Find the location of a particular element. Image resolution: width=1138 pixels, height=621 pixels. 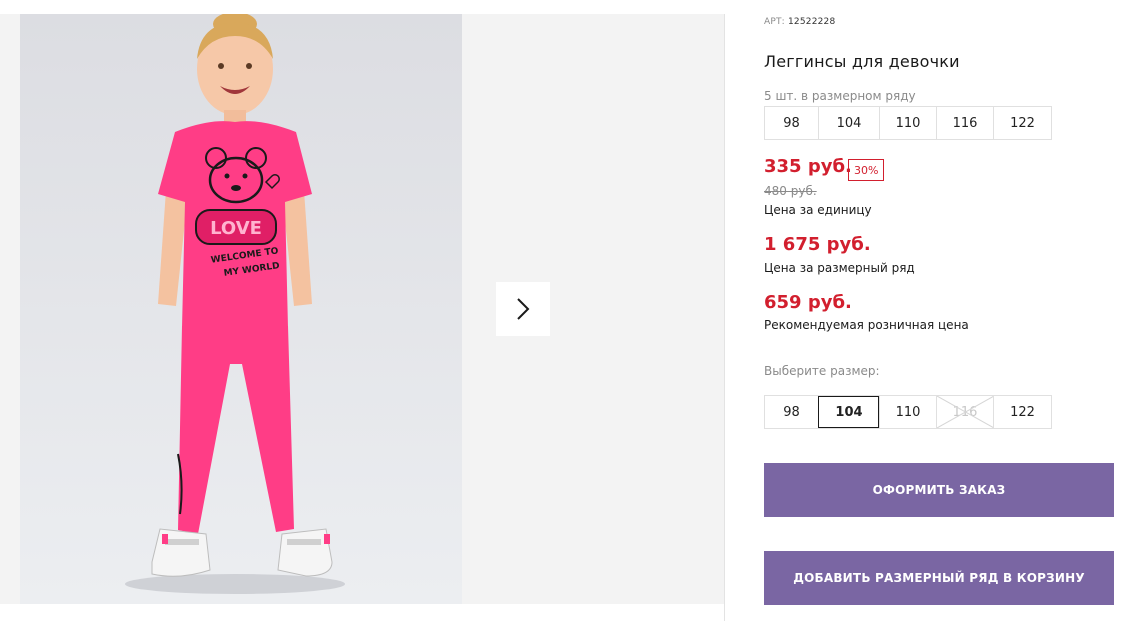

pack-size-110: 110 is located at coordinates (907, 123).